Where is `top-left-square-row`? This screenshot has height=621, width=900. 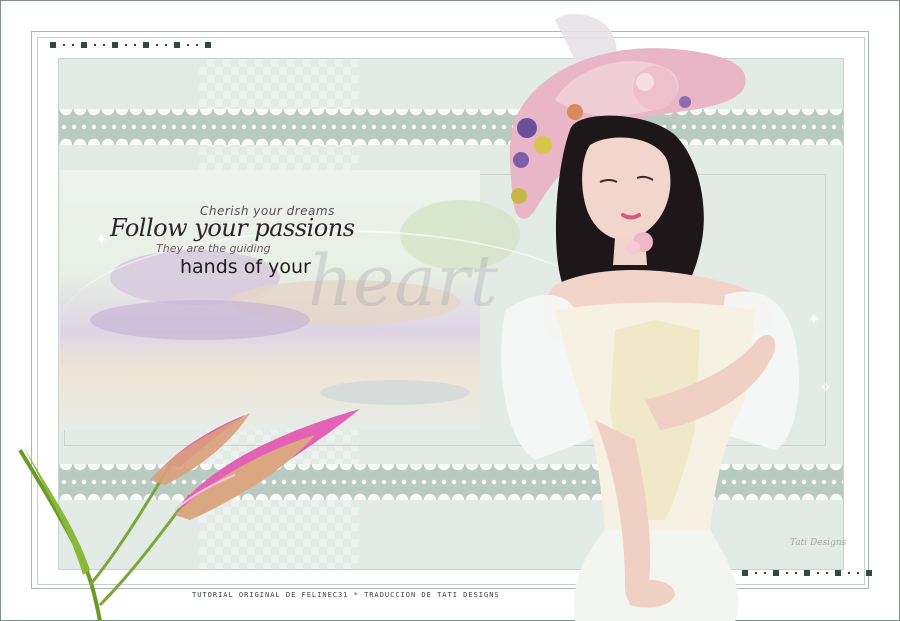 top-left-square-row is located at coordinates (130, 45).